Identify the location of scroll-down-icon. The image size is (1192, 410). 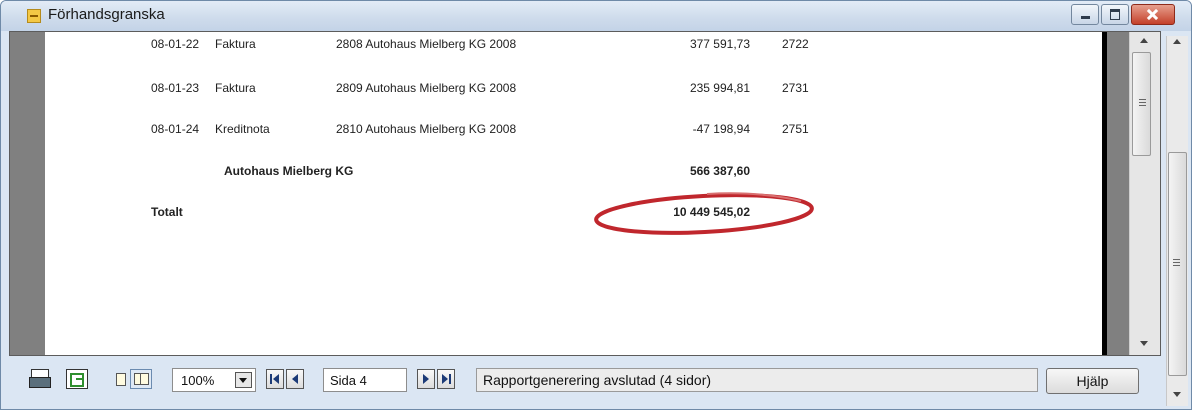
(1144, 343).